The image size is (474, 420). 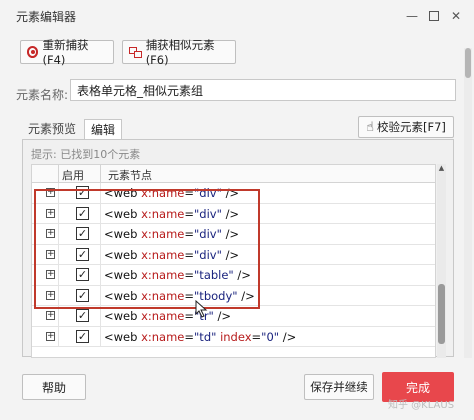 What do you see at coordinates (233, 316) in the screenshot?
I see `table-row: + ✓ <web x:name="tr" />` at bounding box center [233, 316].